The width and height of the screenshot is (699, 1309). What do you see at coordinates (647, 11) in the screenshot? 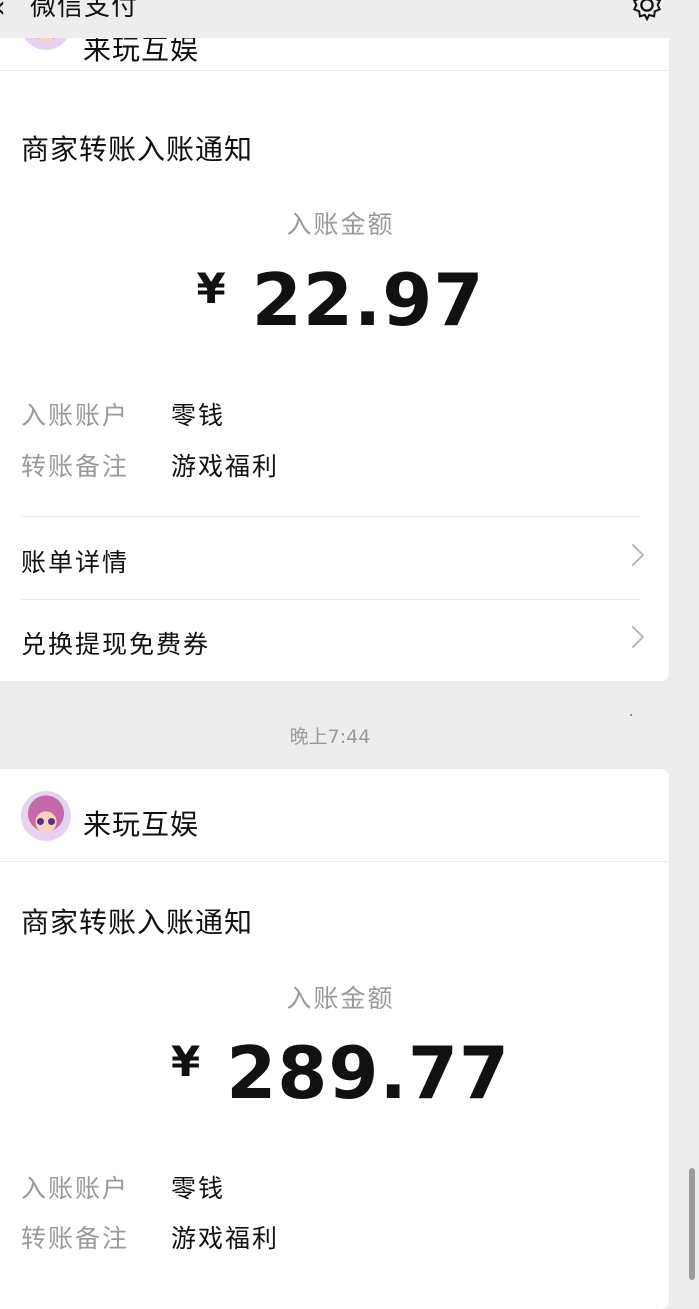
I see `gear-icon` at bounding box center [647, 11].